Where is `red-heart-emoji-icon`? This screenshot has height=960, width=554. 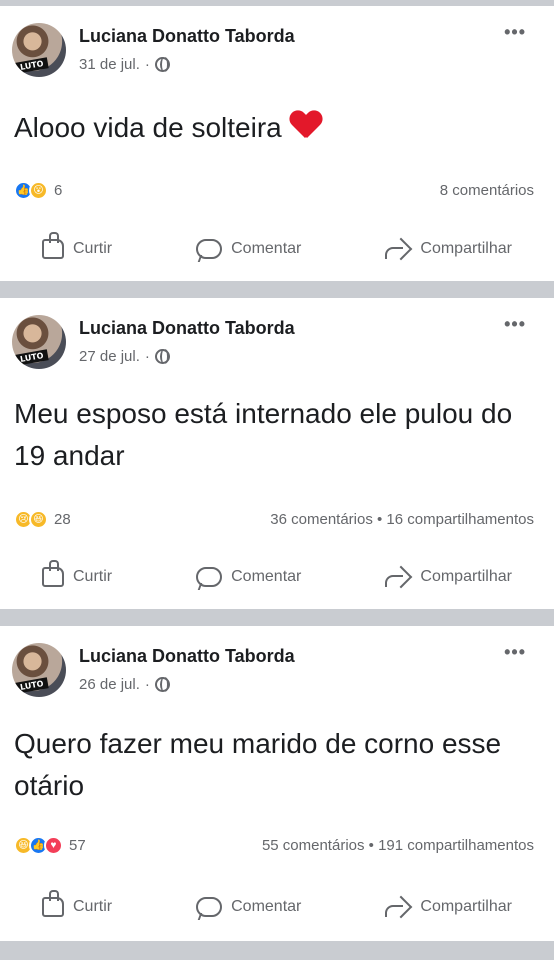 red-heart-emoji-icon is located at coordinates (306, 126).